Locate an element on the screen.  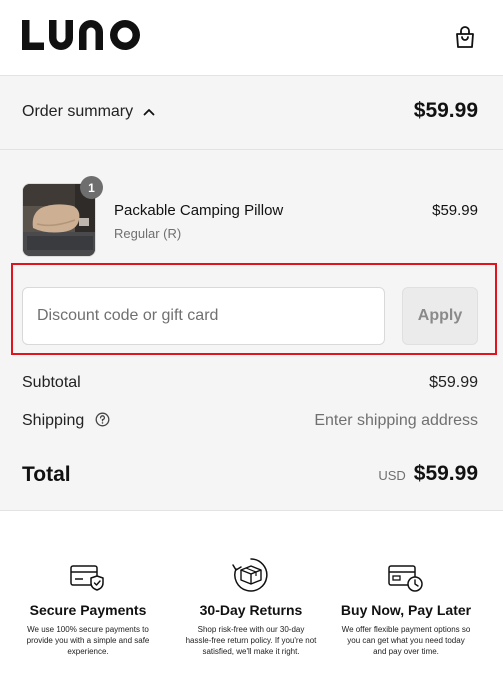
product-variant: Regular (R) is located at coordinates (148, 233).